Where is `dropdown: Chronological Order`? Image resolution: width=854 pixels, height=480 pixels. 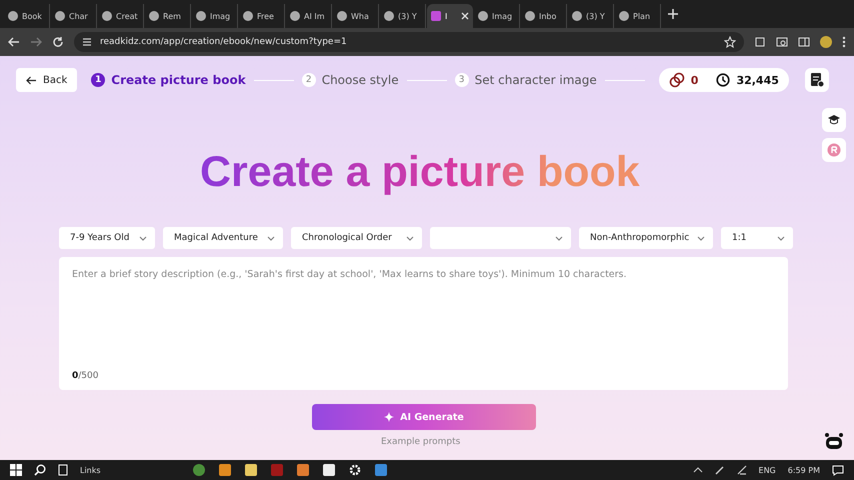 dropdown: Chronological Order is located at coordinates (356, 238).